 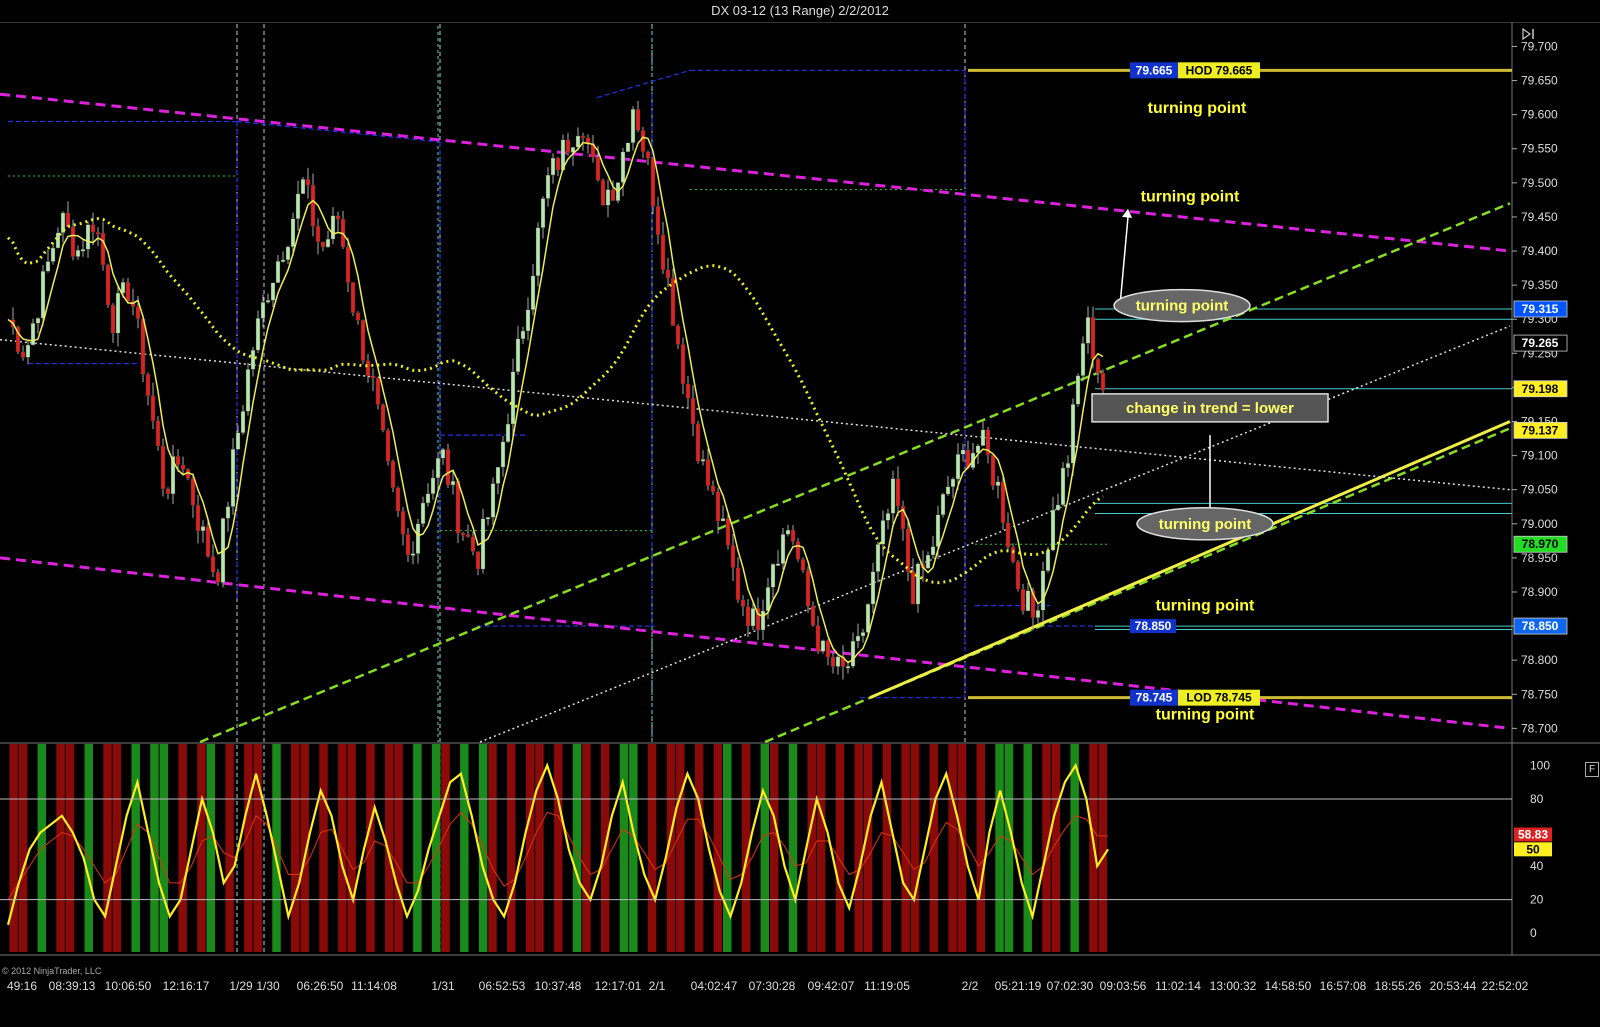 What do you see at coordinates (1505, 986) in the screenshot?
I see `time-tick-label: 22:52:02` at bounding box center [1505, 986].